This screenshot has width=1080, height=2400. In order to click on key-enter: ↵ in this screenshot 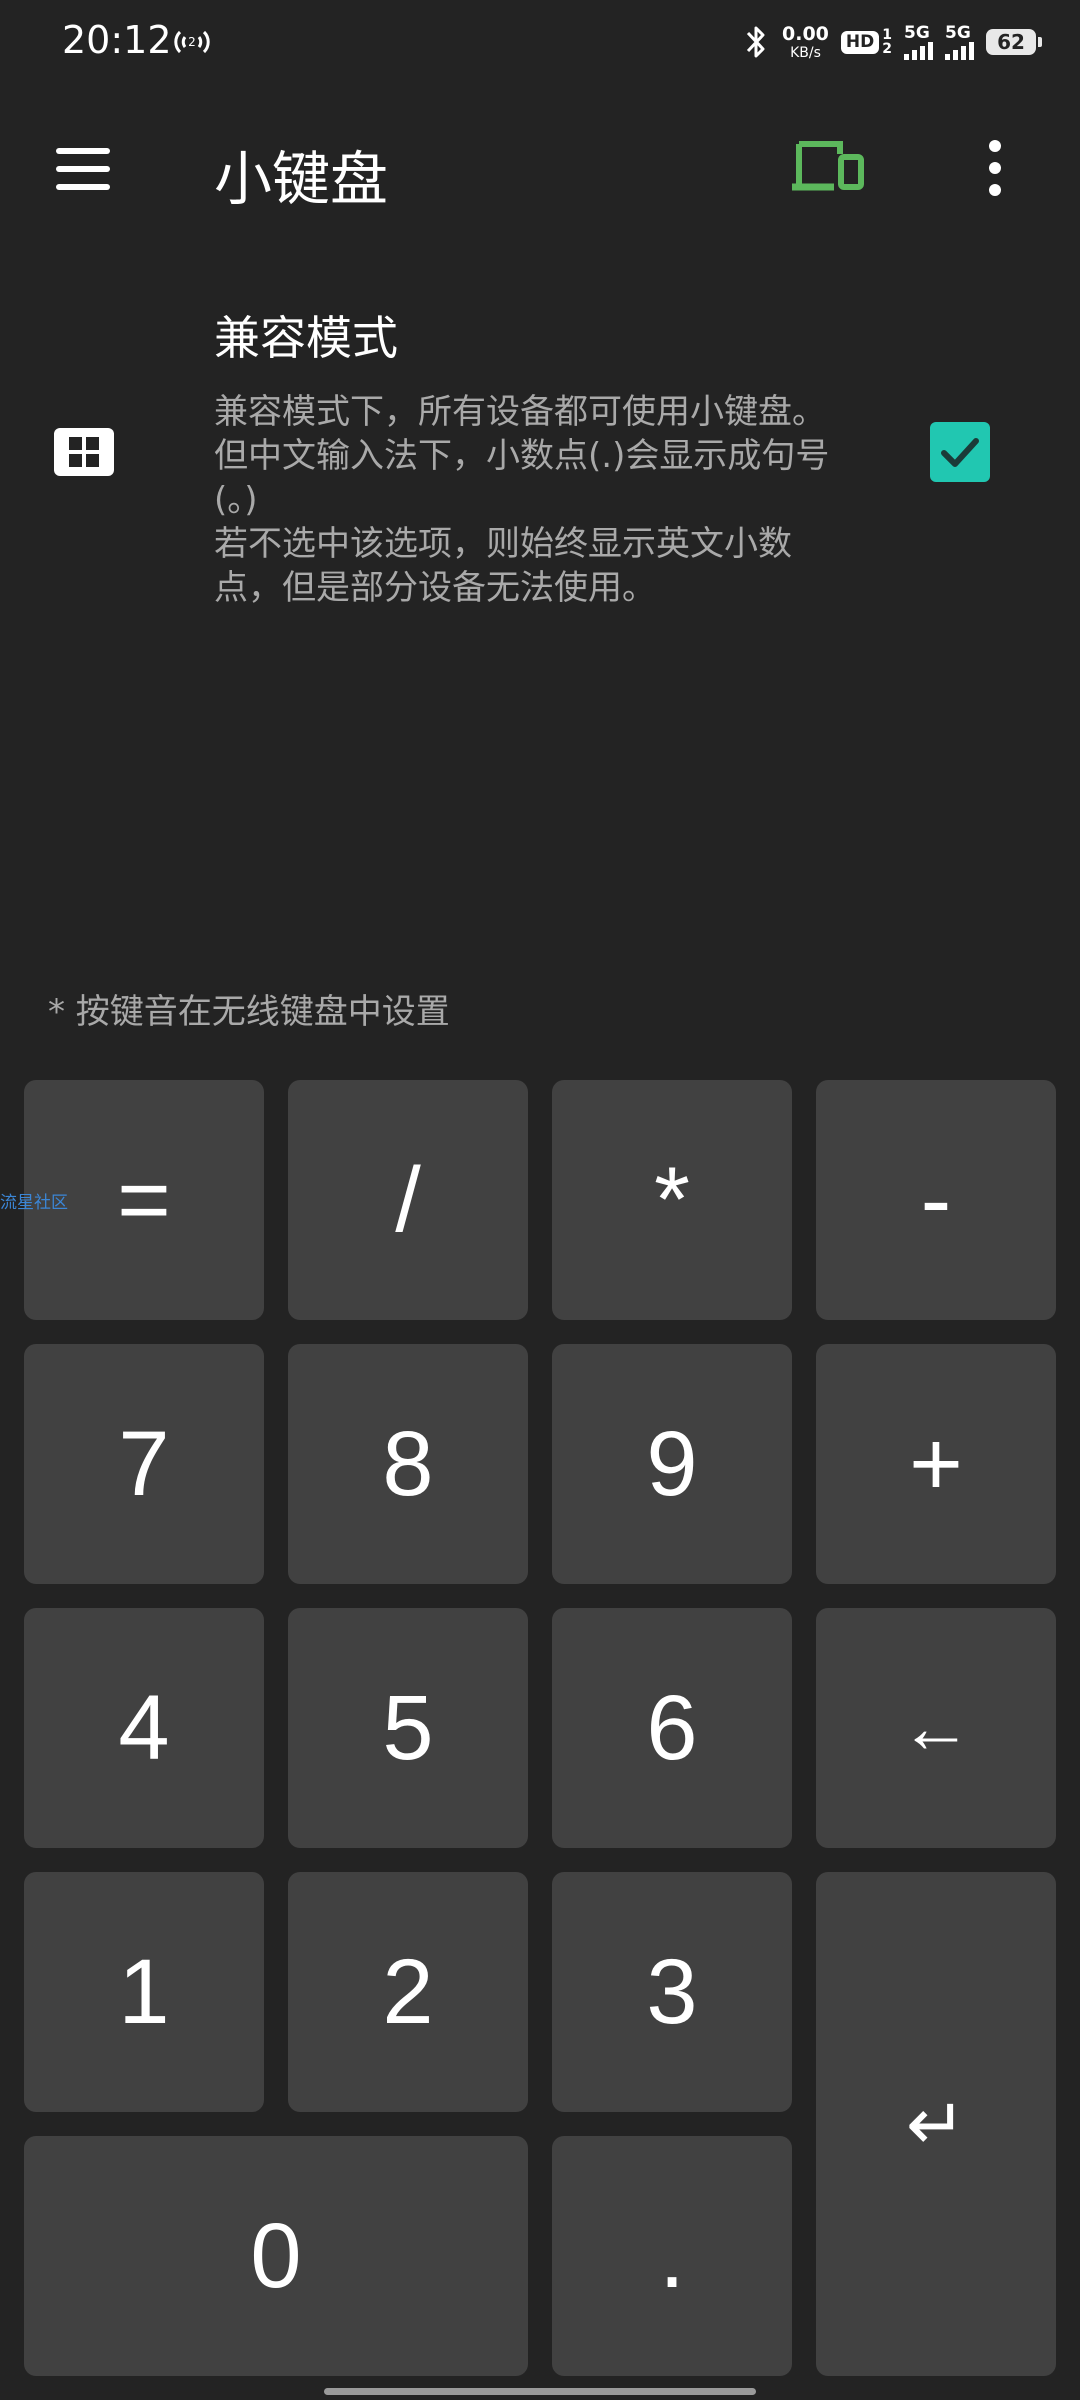, I will do `click(936, 2124)`.